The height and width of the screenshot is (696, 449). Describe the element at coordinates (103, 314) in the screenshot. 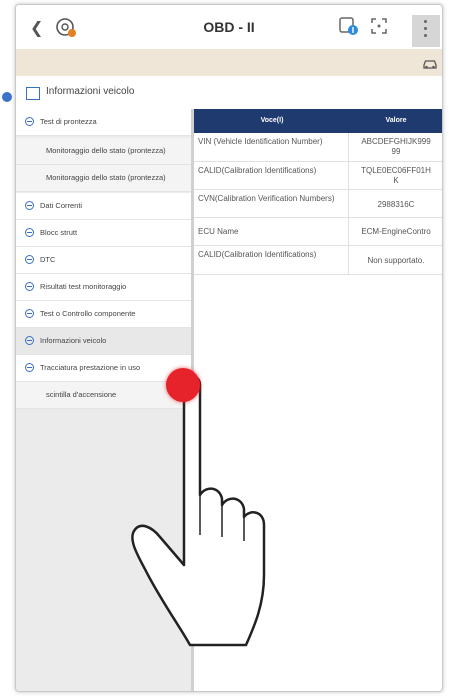

I see `sidebar-item-test-controllo: Test o Controllo componente` at that location.